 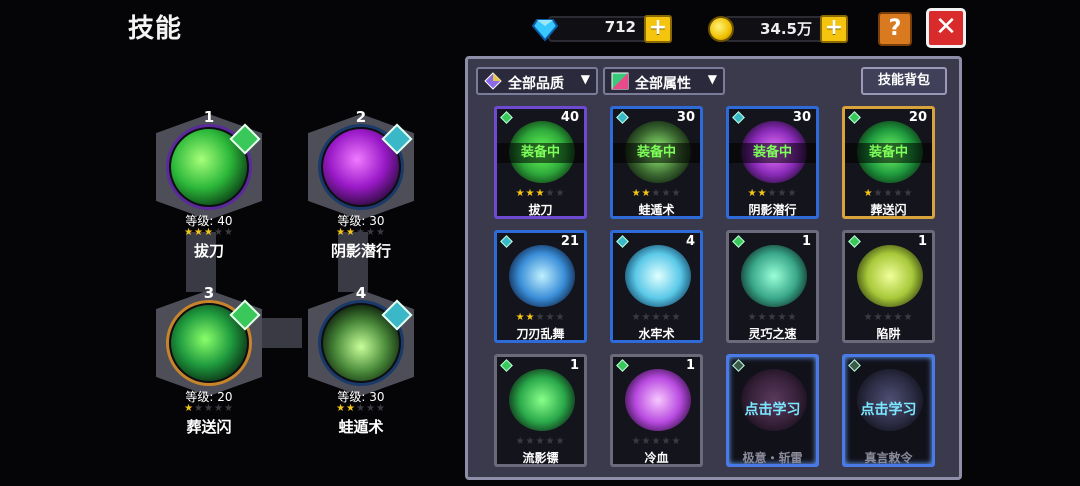 I want to click on learnable-skill-card: 点击学习 极意・斩雷, so click(x=772, y=410).